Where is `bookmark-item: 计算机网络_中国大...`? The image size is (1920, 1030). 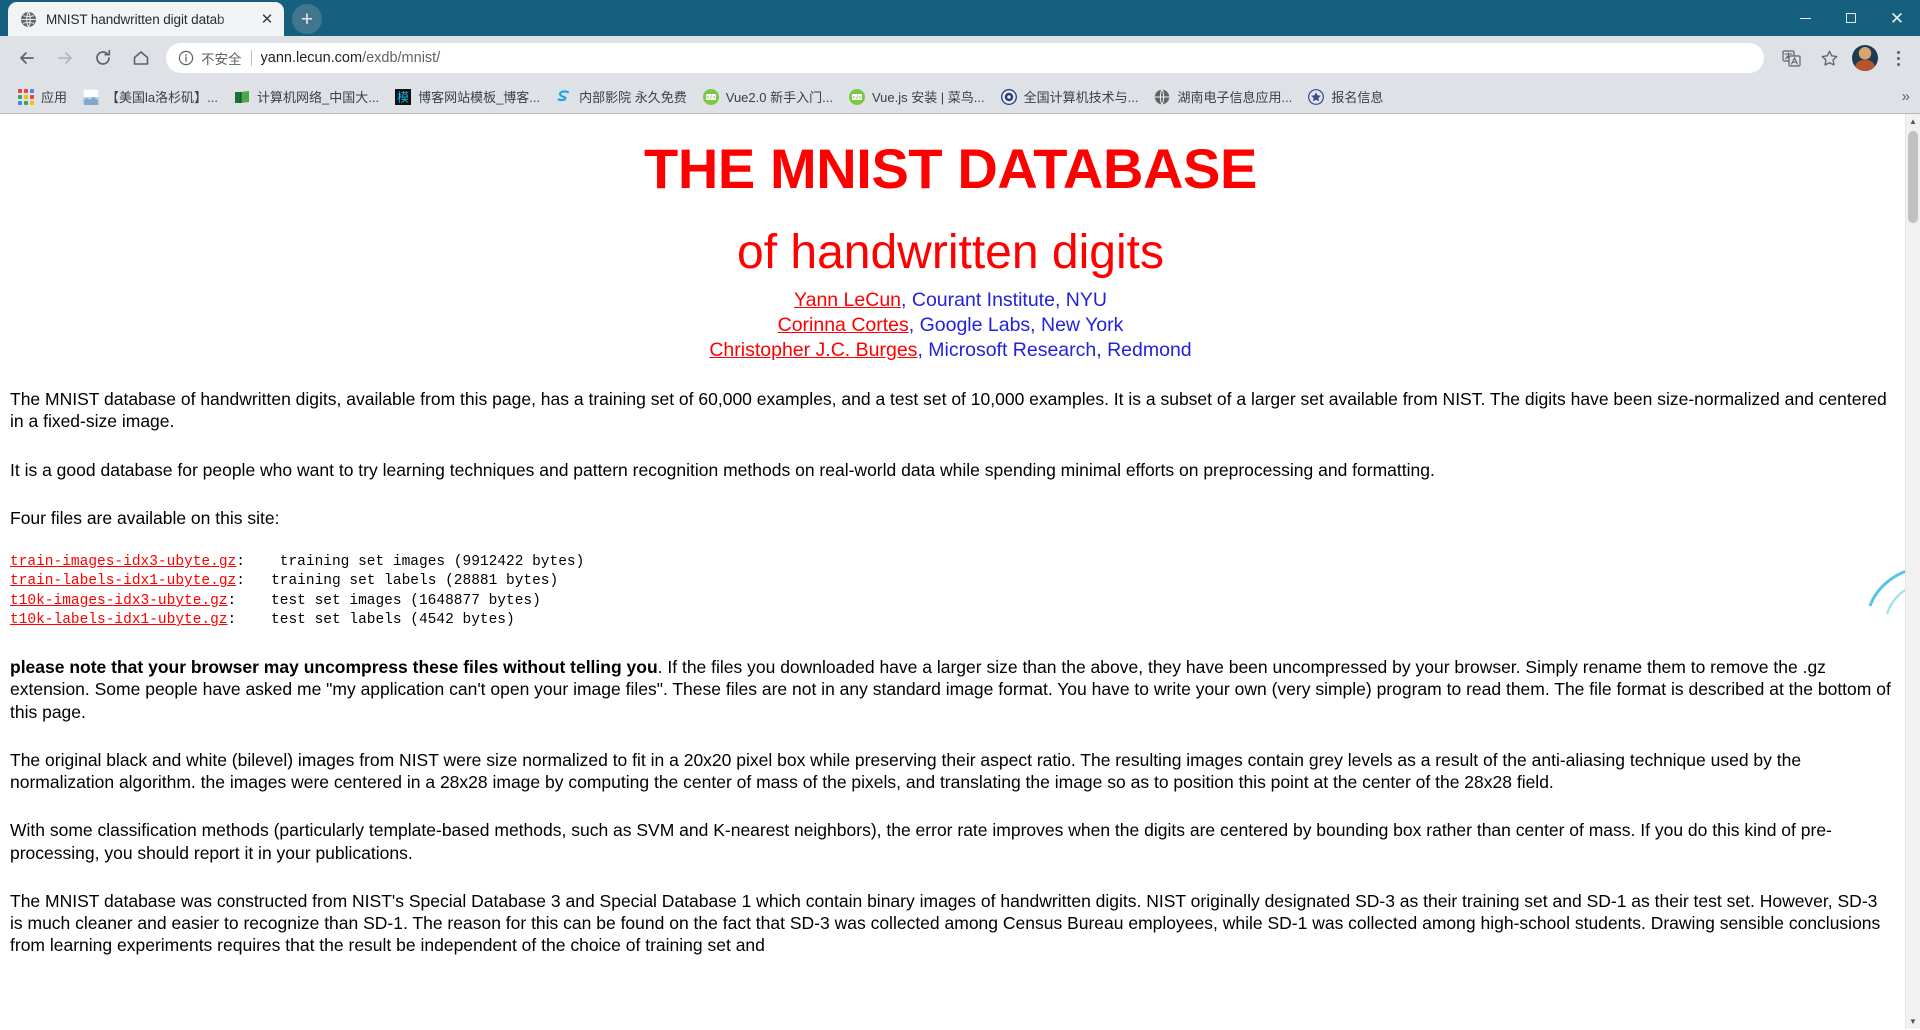
bookmark-item: 计算机网络_中国大... is located at coordinates (306, 97).